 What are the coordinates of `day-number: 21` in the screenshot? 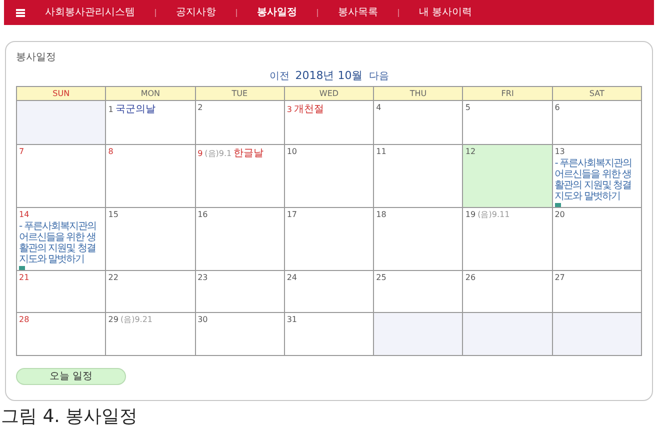 It's located at (24, 278).